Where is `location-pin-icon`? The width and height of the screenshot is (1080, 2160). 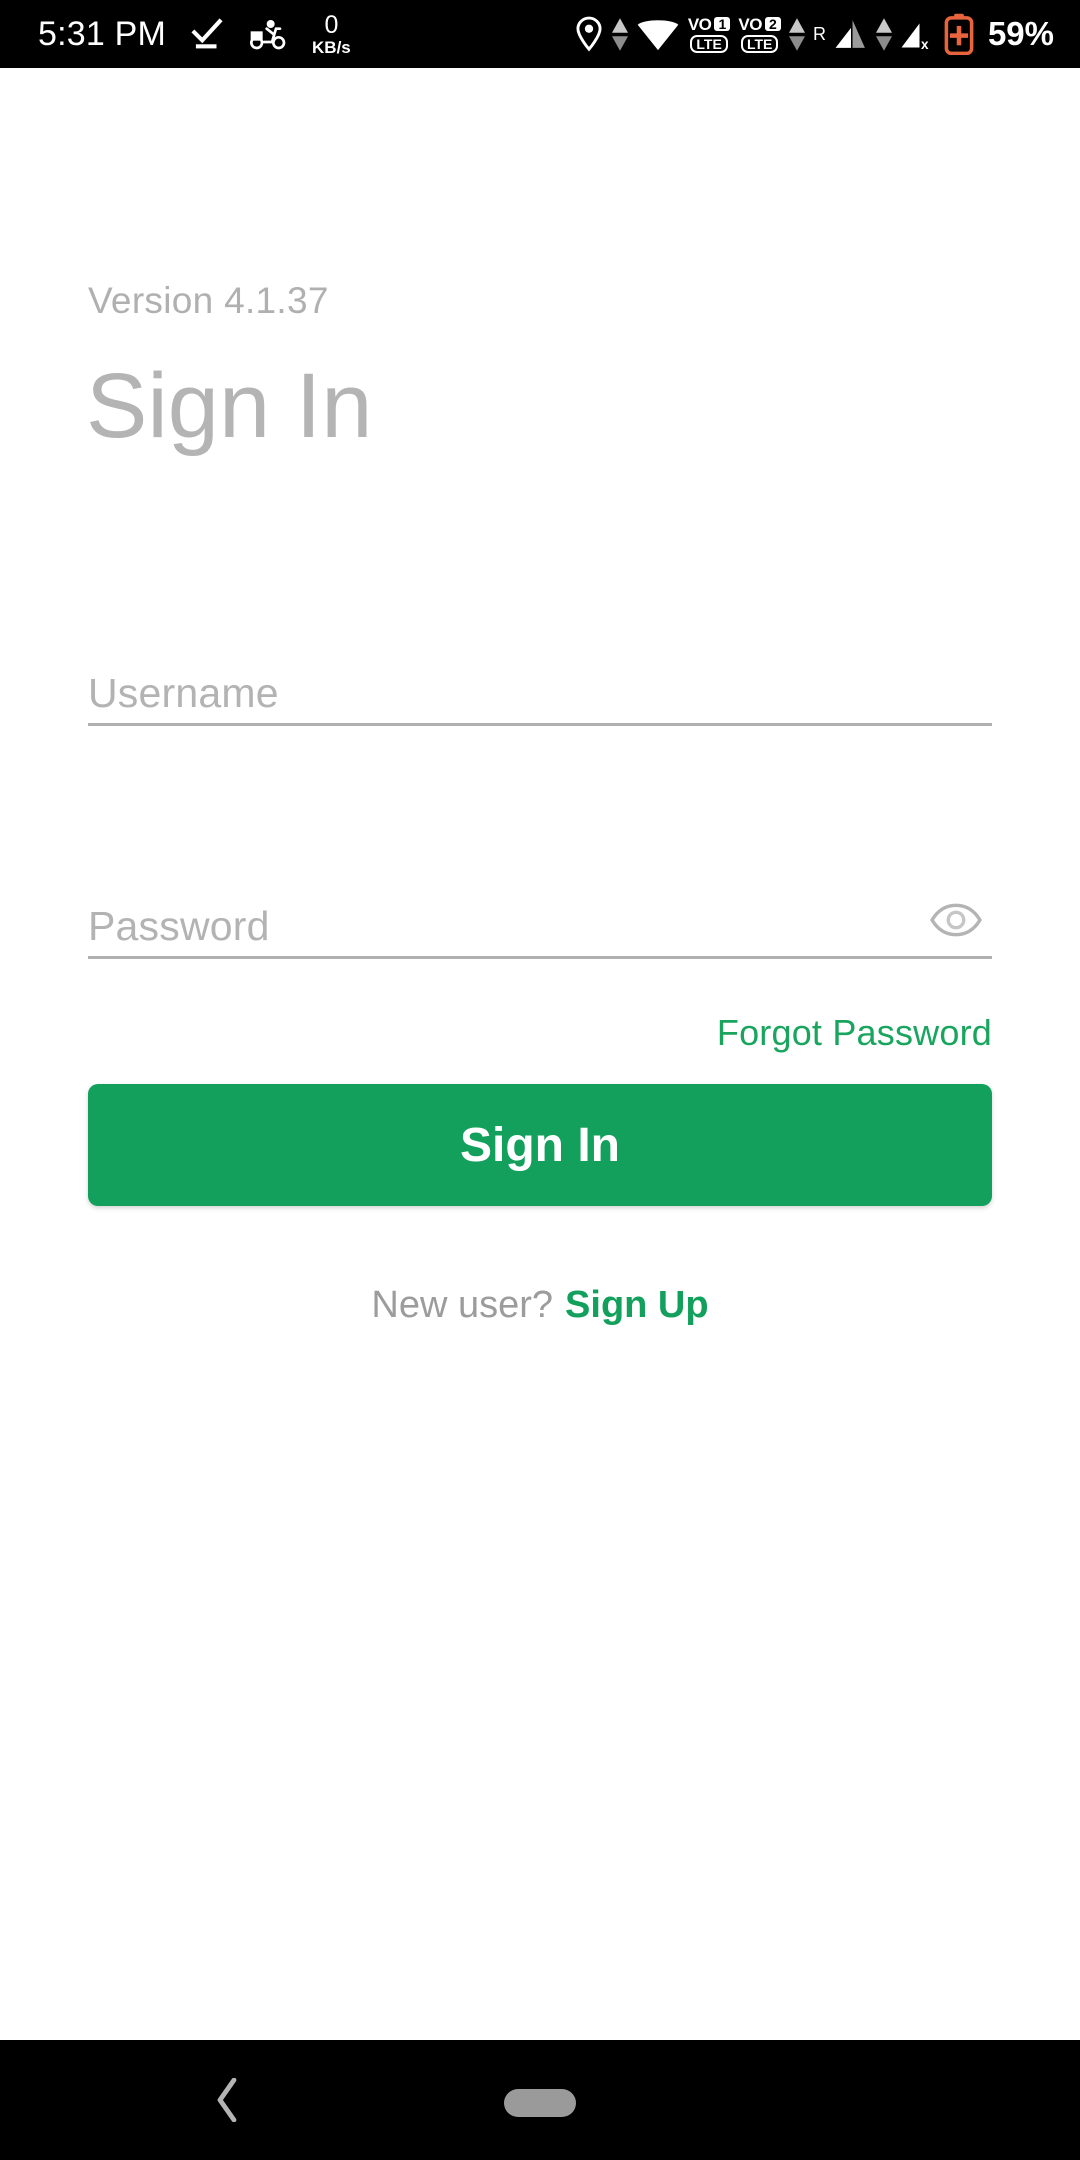
location-pin-icon is located at coordinates (589, 34).